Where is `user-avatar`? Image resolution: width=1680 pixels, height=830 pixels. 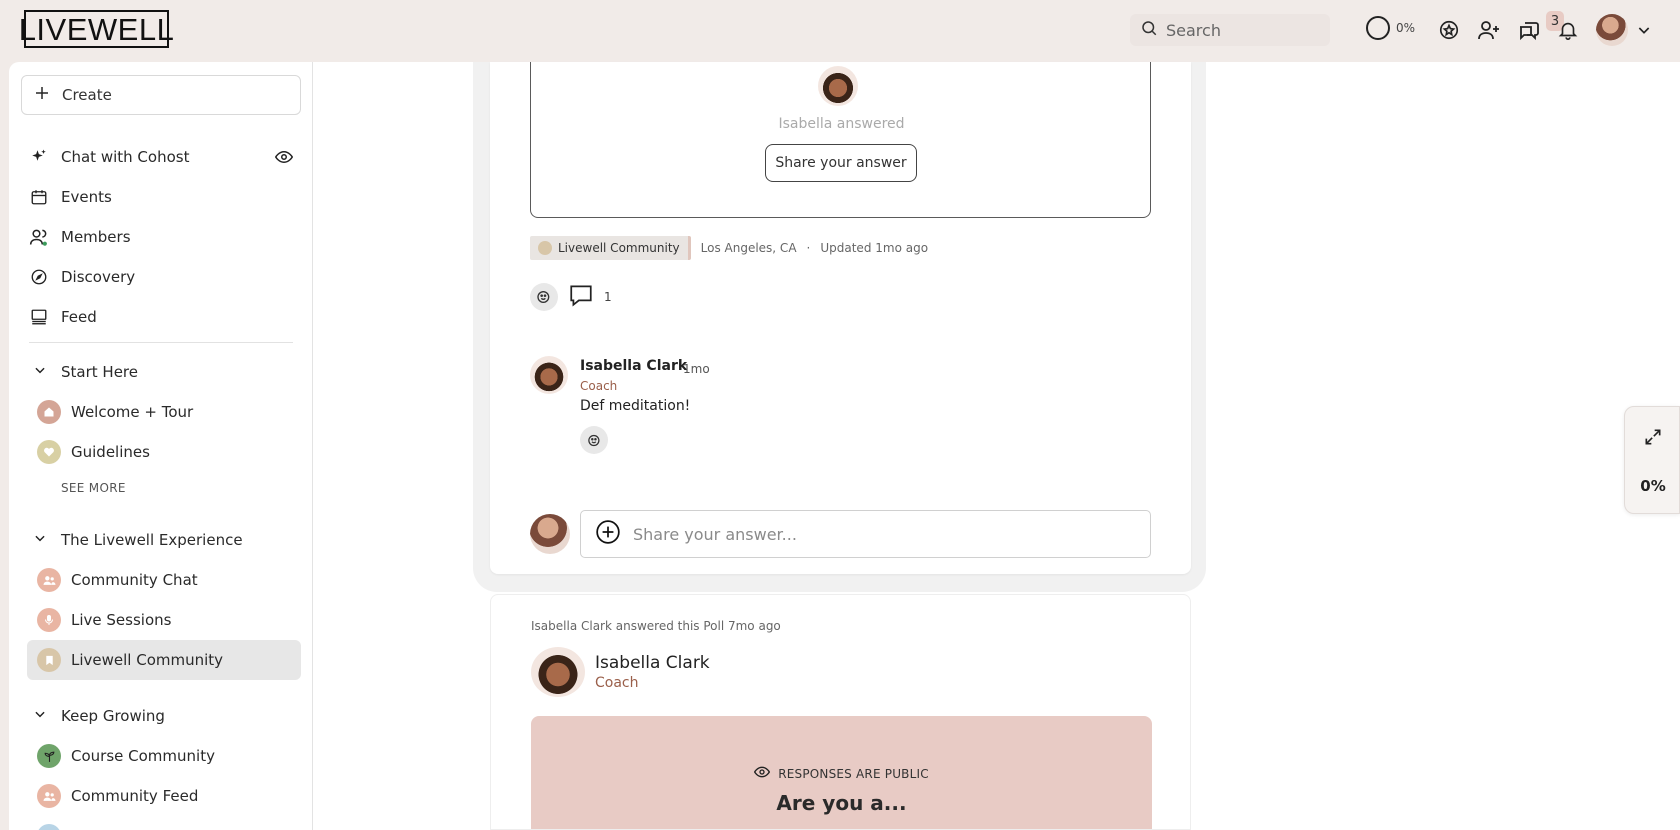
user-avatar is located at coordinates (1612, 30).